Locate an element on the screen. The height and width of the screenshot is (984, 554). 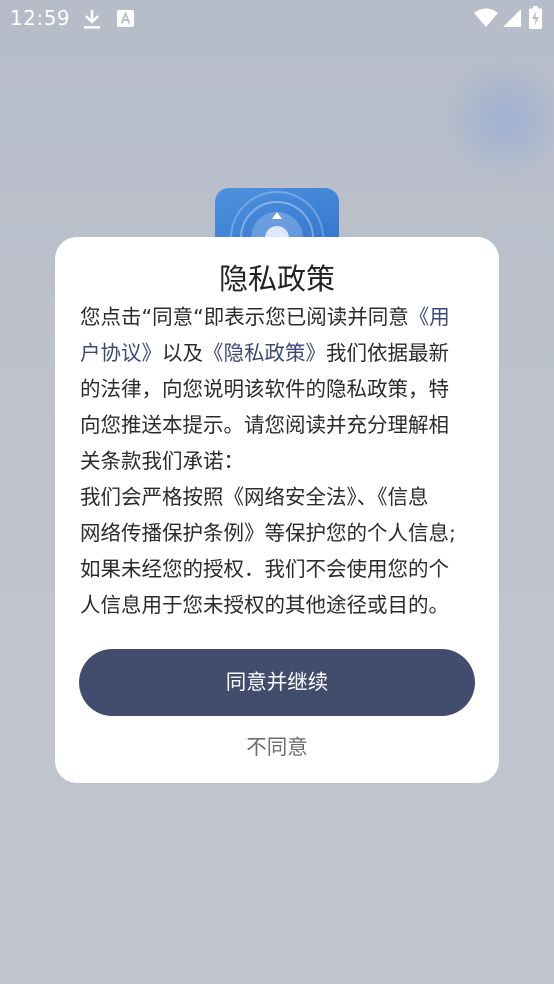
policy-body-line: 关条款我们承诺： is located at coordinates (282, 461).